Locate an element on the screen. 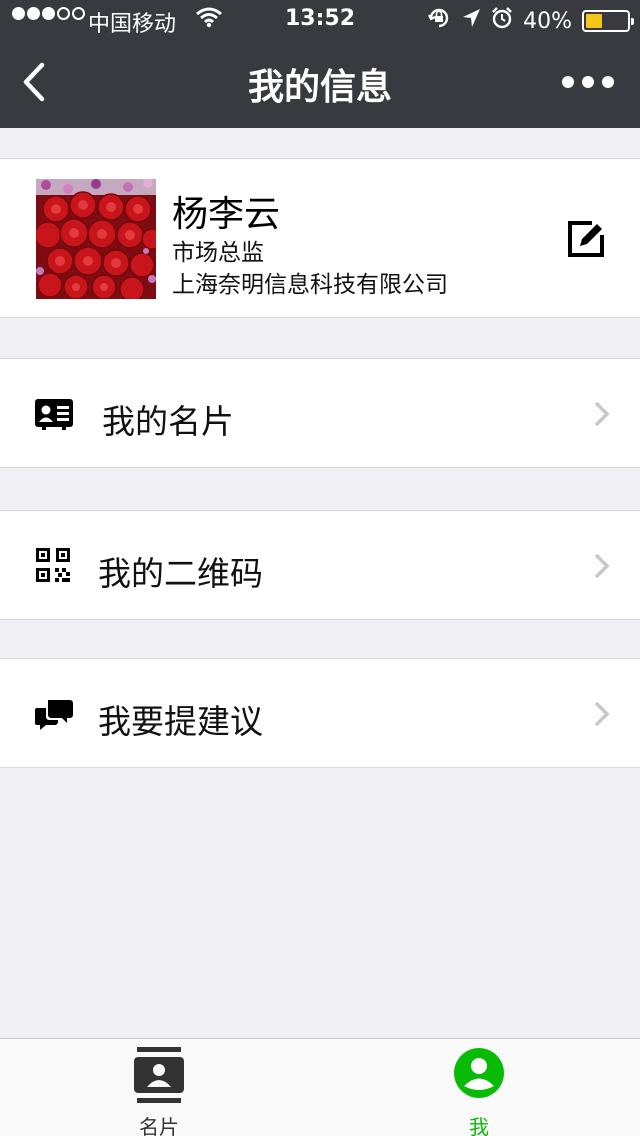 The width and height of the screenshot is (640, 1136). menu-item-feedback: 我要提建议 is located at coordinates (320, 713).